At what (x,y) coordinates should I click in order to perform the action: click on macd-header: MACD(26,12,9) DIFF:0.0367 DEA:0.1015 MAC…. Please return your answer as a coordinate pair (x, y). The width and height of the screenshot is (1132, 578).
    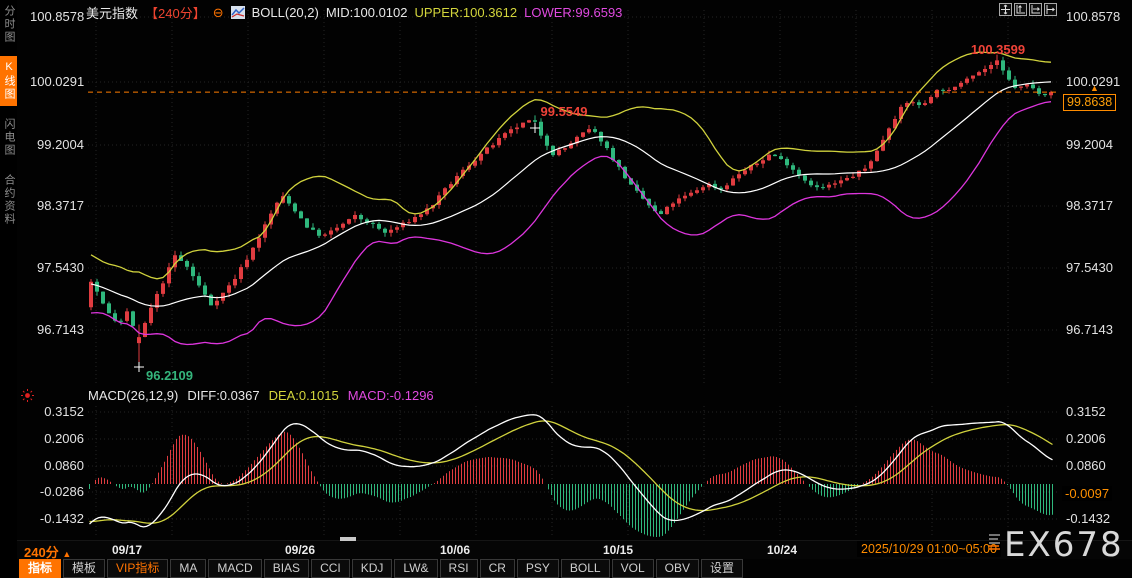
    Looking at the image, I should click on (261, 395).